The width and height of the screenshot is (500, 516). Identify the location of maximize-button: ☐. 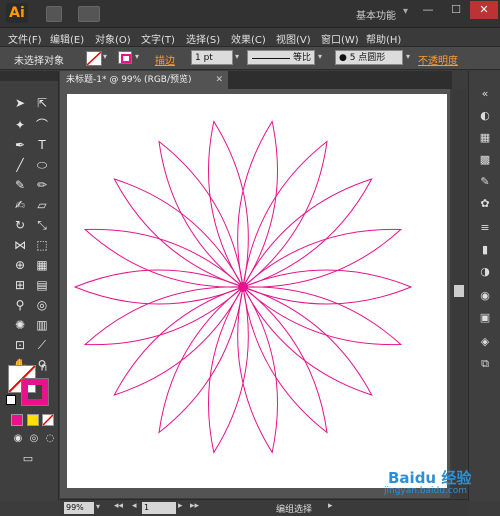
(456, 10).